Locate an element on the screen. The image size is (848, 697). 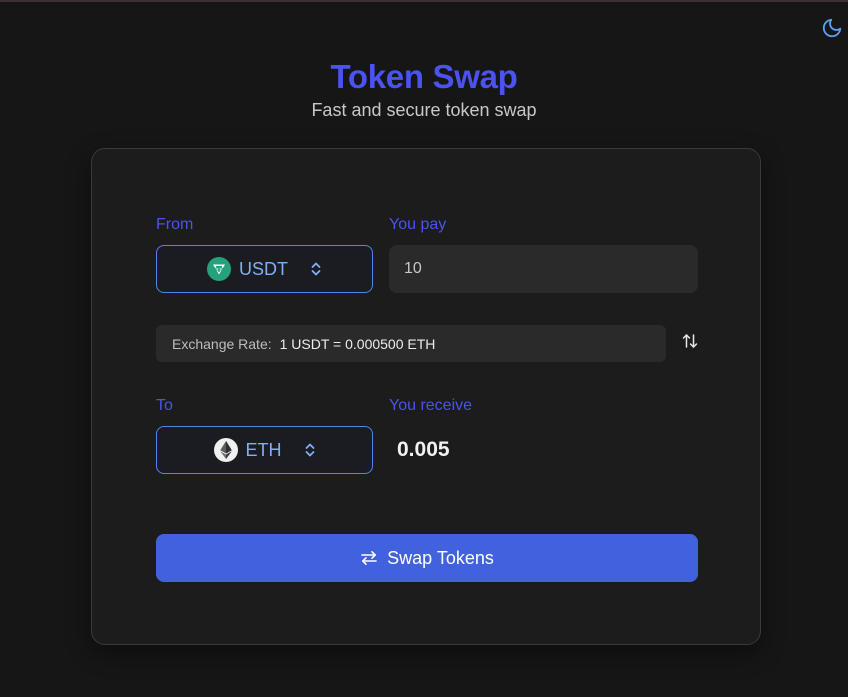
you-pay-label: You pay is located at coordinates (418, 224).